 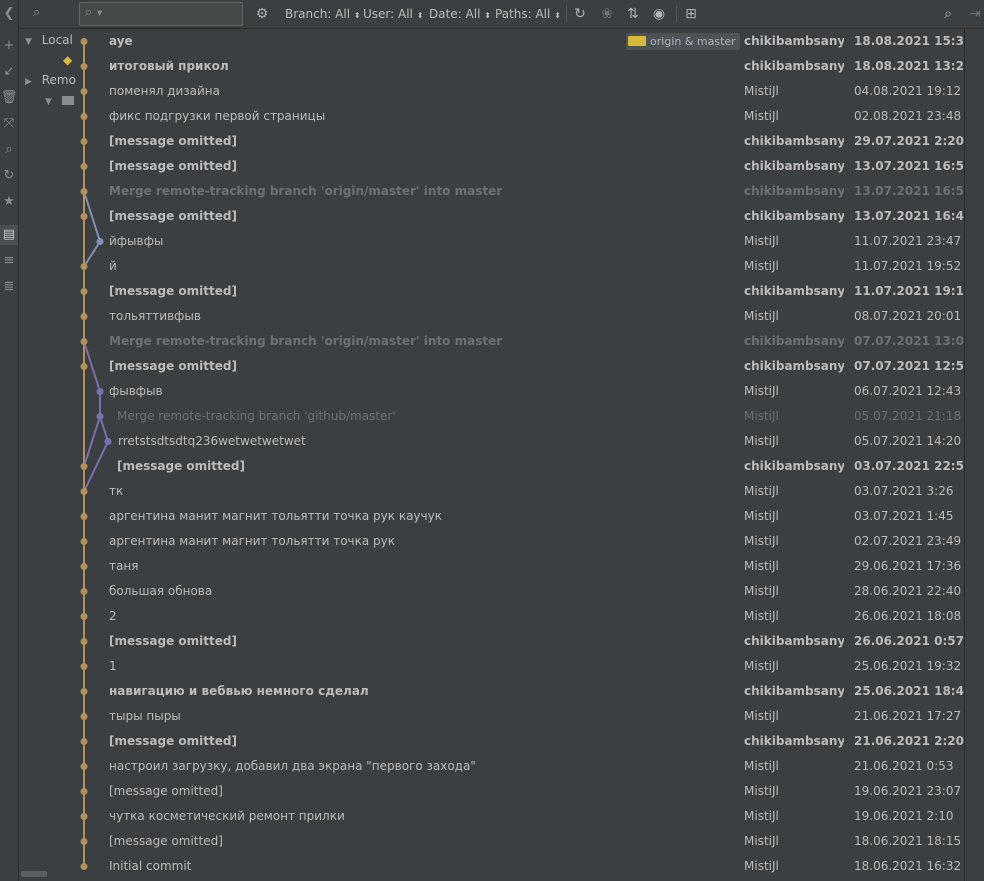 What do you see at coordinates (521, 566) in the screenshot?
I see `commit-row: таня MistiJl 29.06.2021 17:36` at bounding box center [521, 566].